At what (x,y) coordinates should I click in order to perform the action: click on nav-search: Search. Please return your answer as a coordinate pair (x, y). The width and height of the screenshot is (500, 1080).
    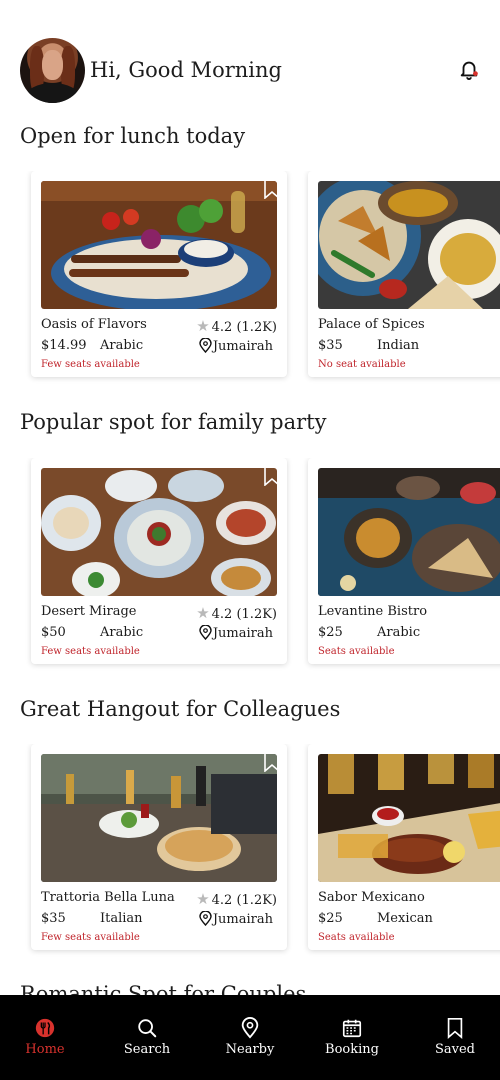
    Looking at the image, I should click on (147, 1039).